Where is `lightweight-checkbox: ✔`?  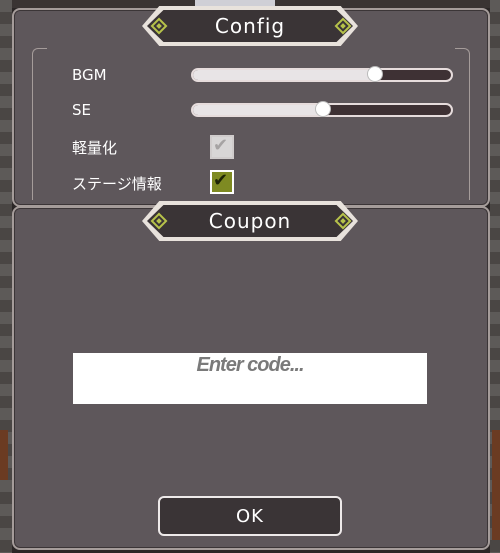 lightweight-checkbox: ✔ is located at coordinates (222, 147).